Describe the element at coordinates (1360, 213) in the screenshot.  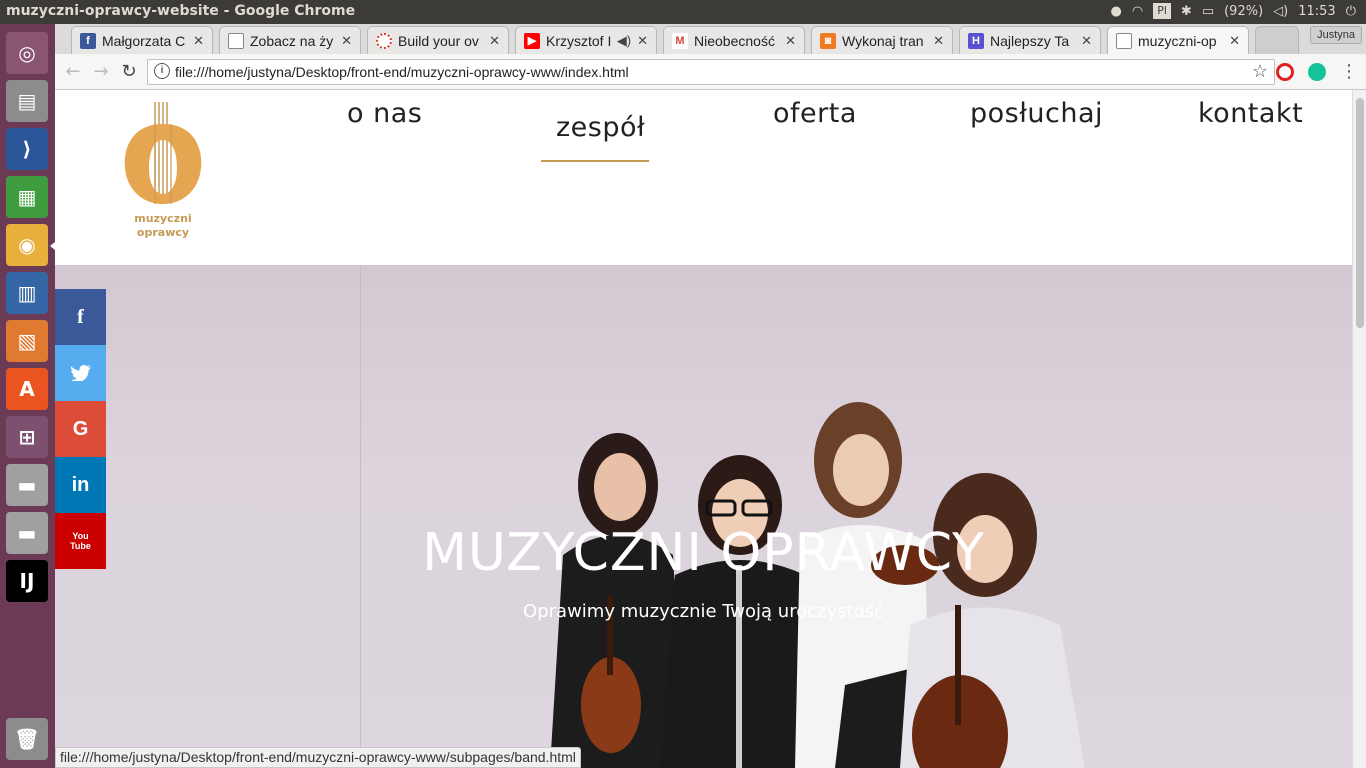
I see `scrollbar-thumb` at that location.